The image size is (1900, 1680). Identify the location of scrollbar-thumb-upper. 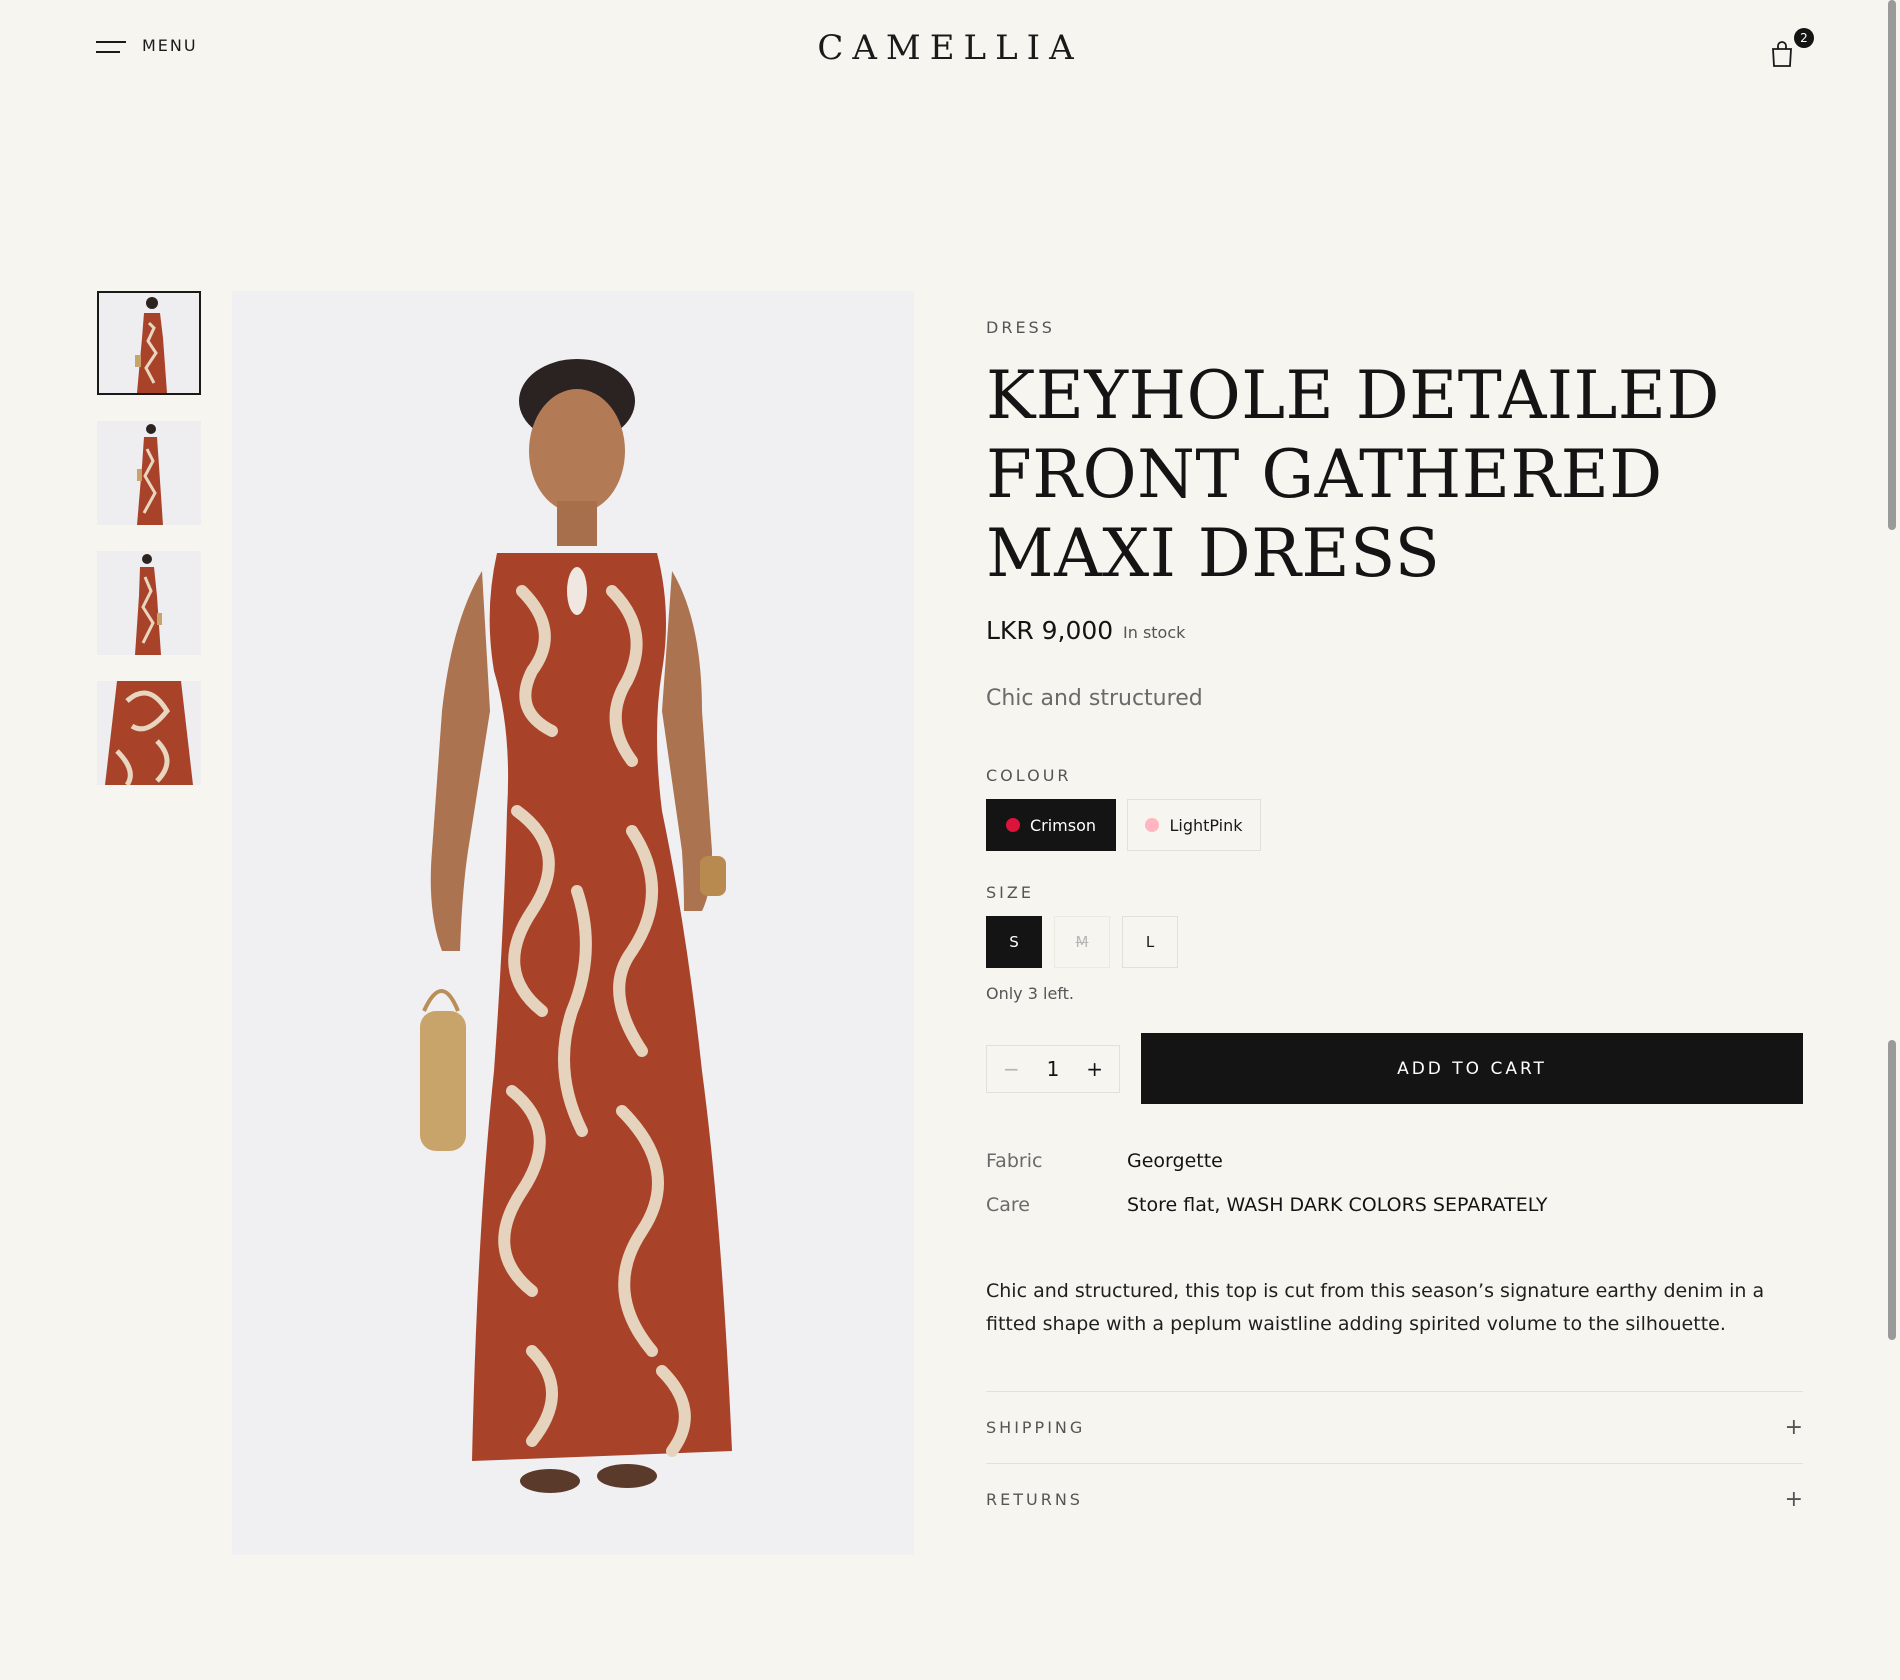
(1892, 265).